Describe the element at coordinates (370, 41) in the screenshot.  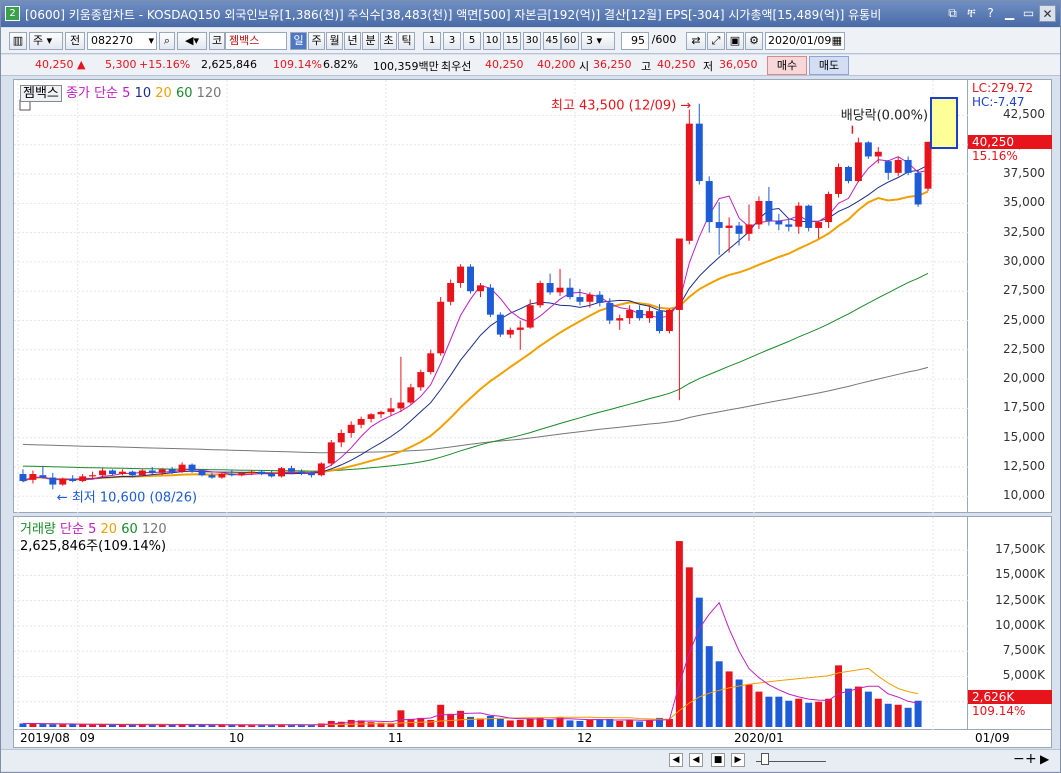
I see `period-tab-4: 분` at that location.